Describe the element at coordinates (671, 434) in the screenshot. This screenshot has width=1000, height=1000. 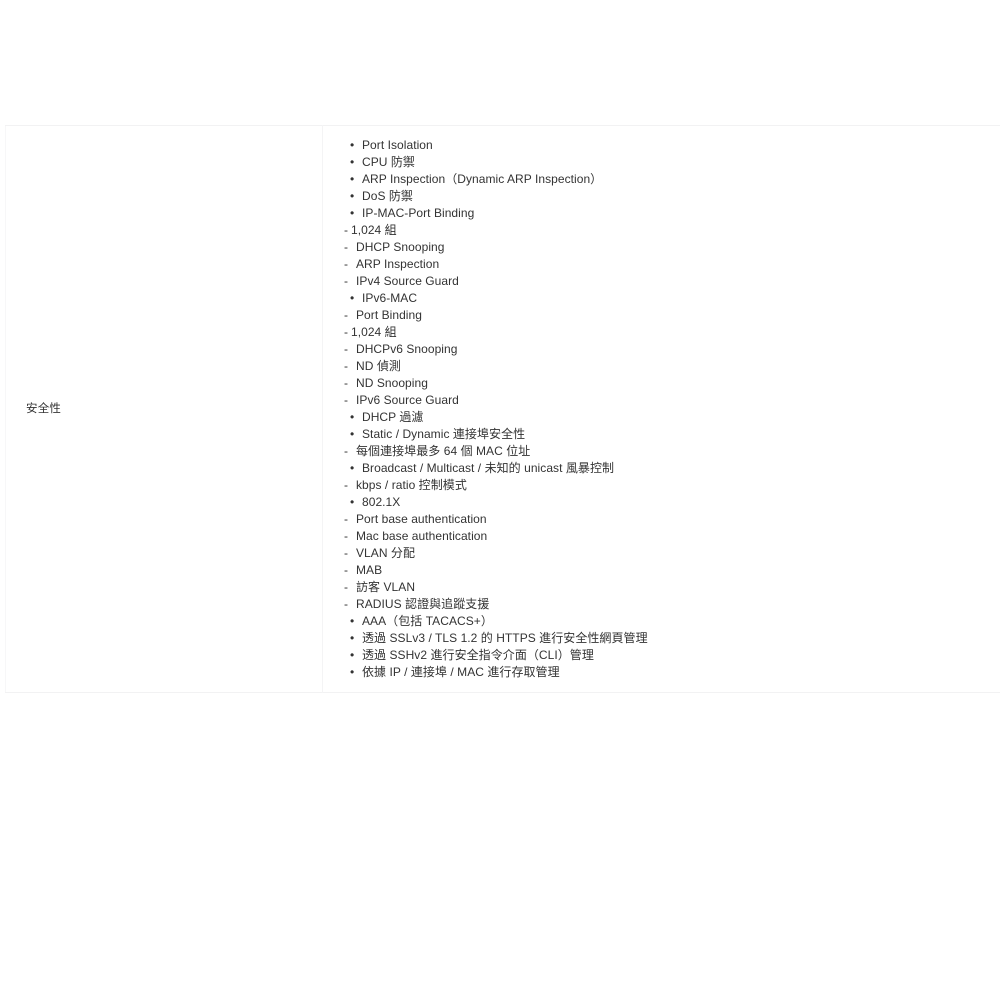
I see `list-item: • Static / Dynamic 連接埠安全性` at that location.